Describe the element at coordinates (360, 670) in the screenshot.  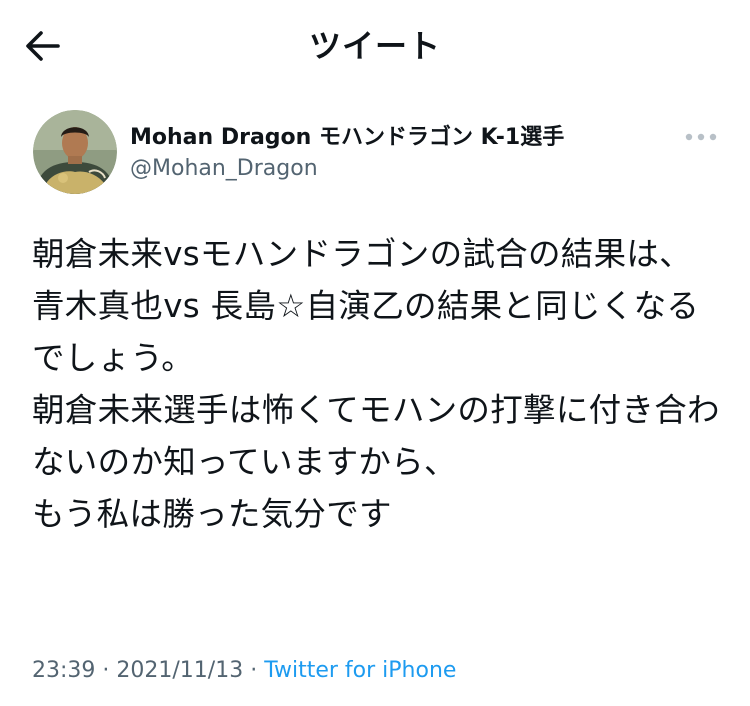
I see `tweet-source-link: Twitter for iPhone` at that location.